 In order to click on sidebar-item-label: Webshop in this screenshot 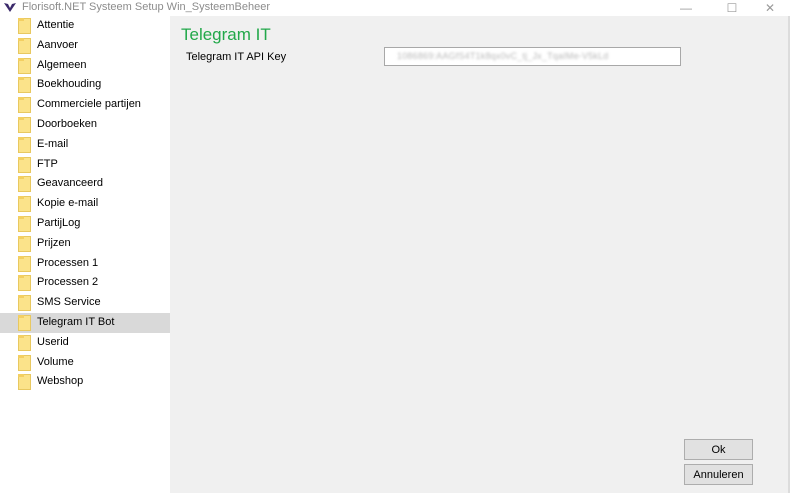, I will do `click(60, 381)`.